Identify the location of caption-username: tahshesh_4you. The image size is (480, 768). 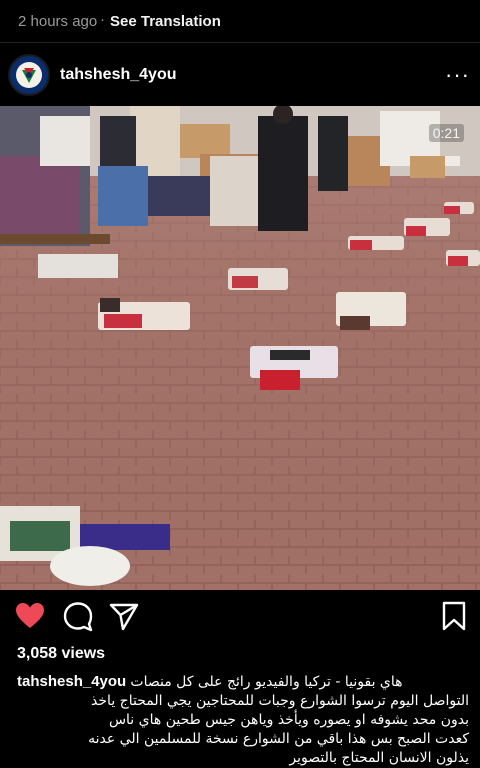
(71, 681).